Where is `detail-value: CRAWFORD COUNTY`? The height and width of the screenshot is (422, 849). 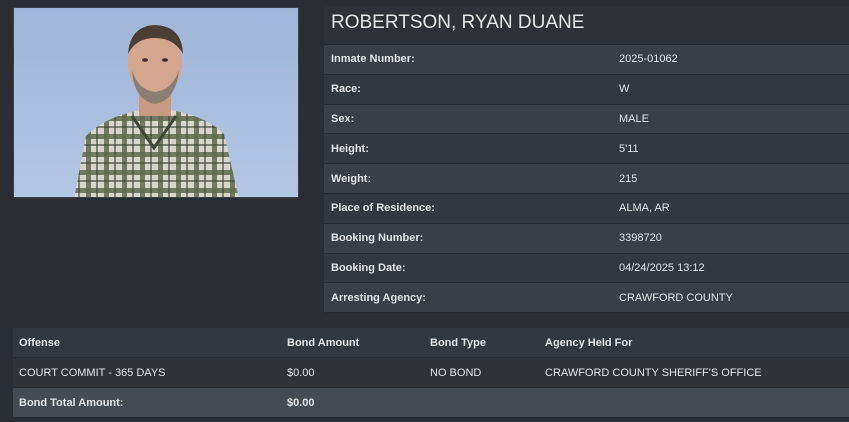 detail-value: CRAWFORD COUNTY is located at coordinates (676, 297).